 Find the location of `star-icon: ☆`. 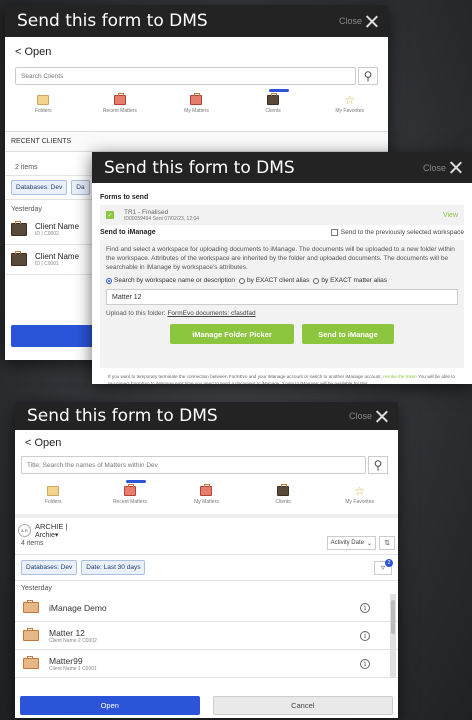

star-icon: ☆ is located at coordinates (360, 491).